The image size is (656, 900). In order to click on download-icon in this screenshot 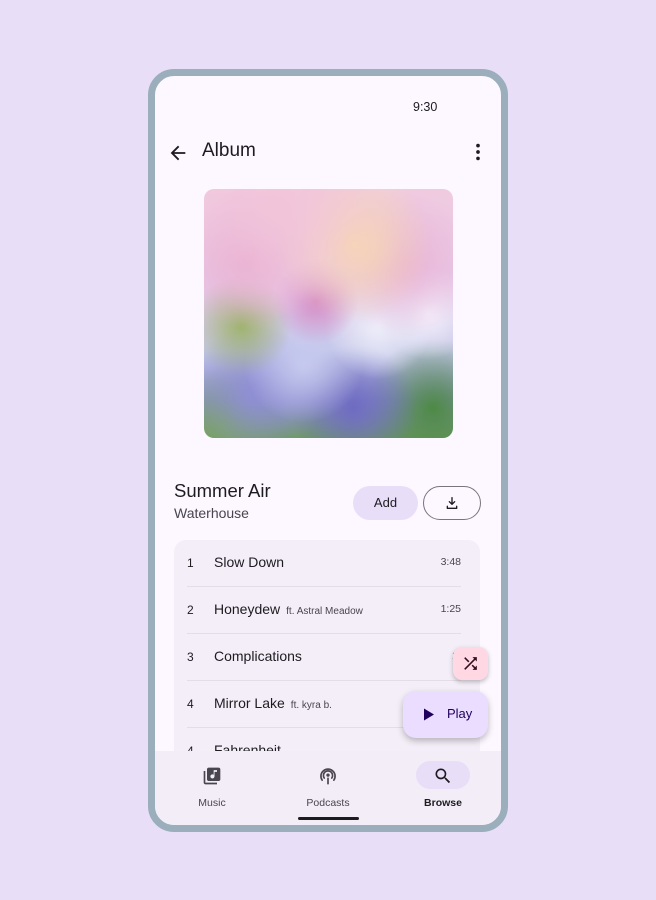, I will do `click(452, 503)`.